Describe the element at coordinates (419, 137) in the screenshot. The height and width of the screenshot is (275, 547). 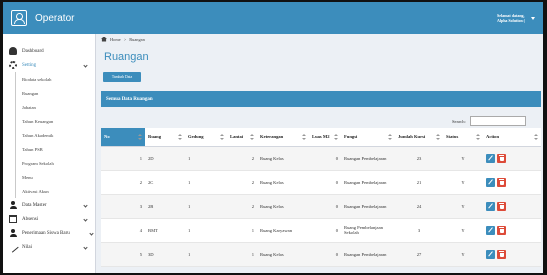
I see `col-header-jumlah-kursi: Jumlah Kursi` at that location.